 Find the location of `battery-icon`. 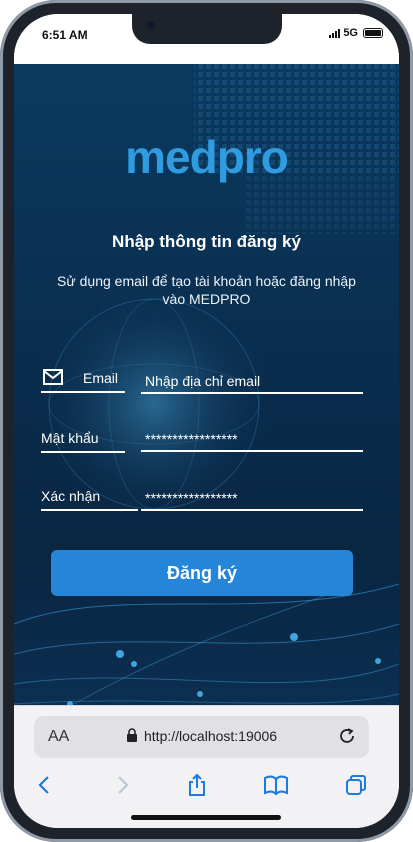

battery-icon is located at coordinates (373, 33).